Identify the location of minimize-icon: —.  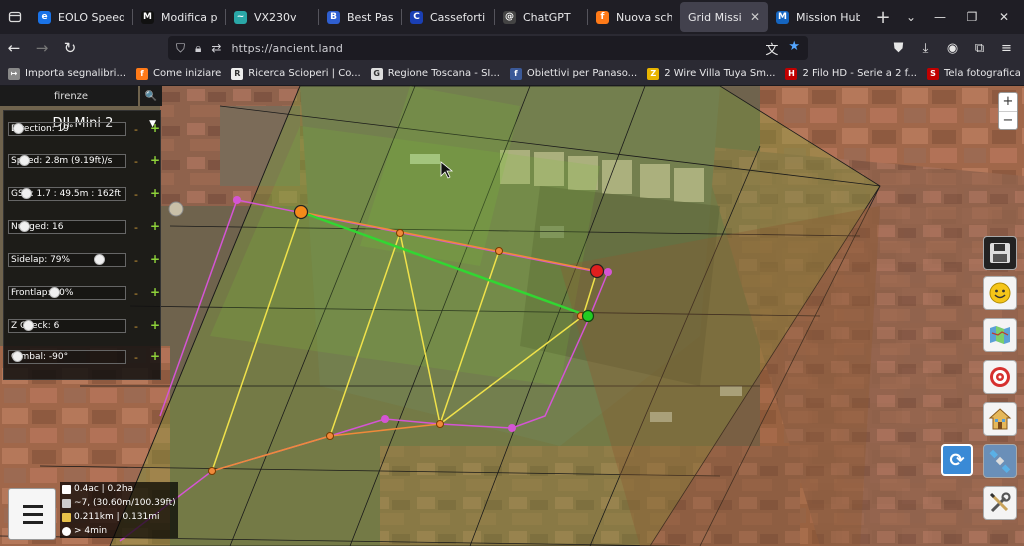
(940, 17).